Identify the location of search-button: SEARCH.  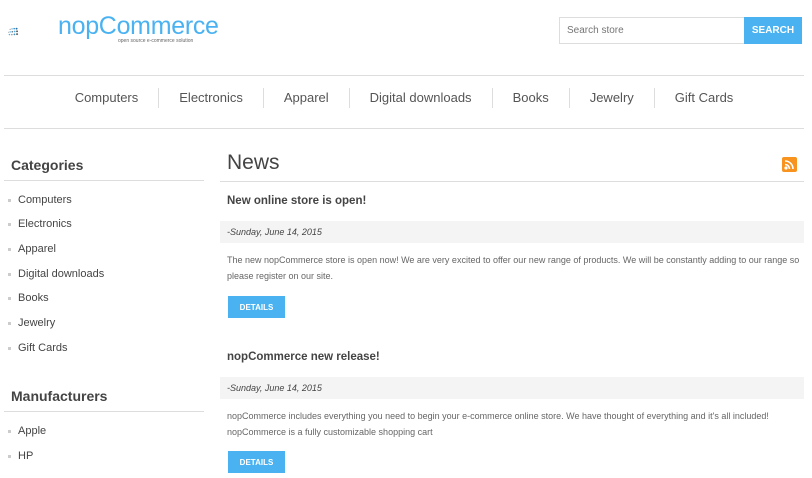
(773, 30).